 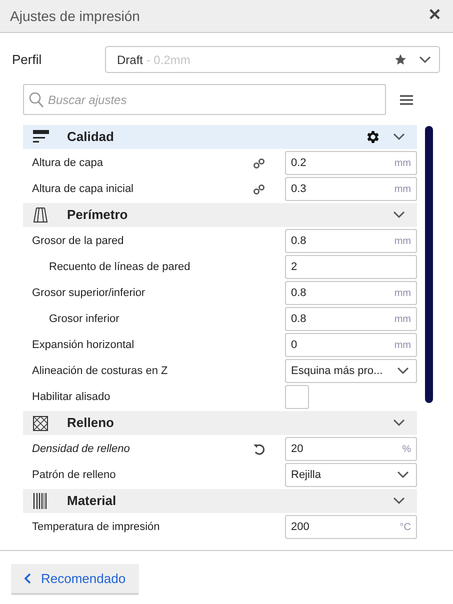 What do you see at coordinates (88, 293) in the screenshot?
I see `setting-label: Grosor superior/inferior` at bounding box center [88, 293].